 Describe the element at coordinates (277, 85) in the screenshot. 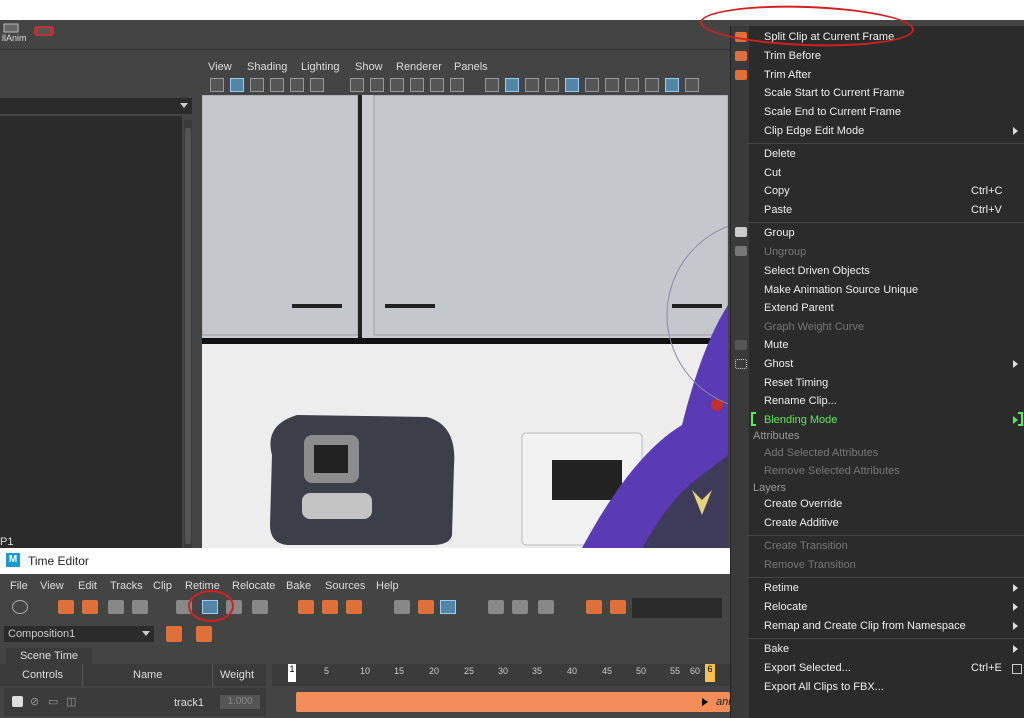

I see `image-plane-icon` at that location.